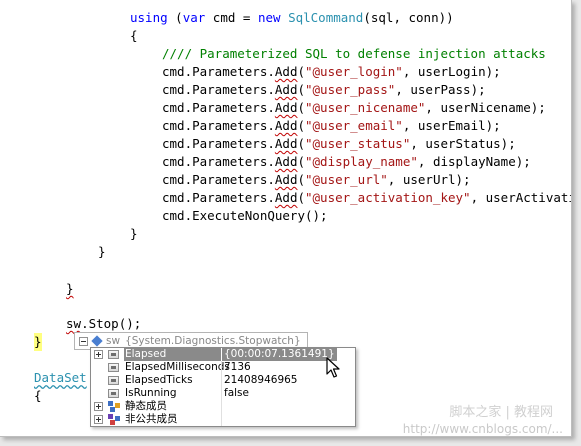 The width and height of the screenshot is (581, 446). I want to click on keyword-var: var, so click(194, 17).